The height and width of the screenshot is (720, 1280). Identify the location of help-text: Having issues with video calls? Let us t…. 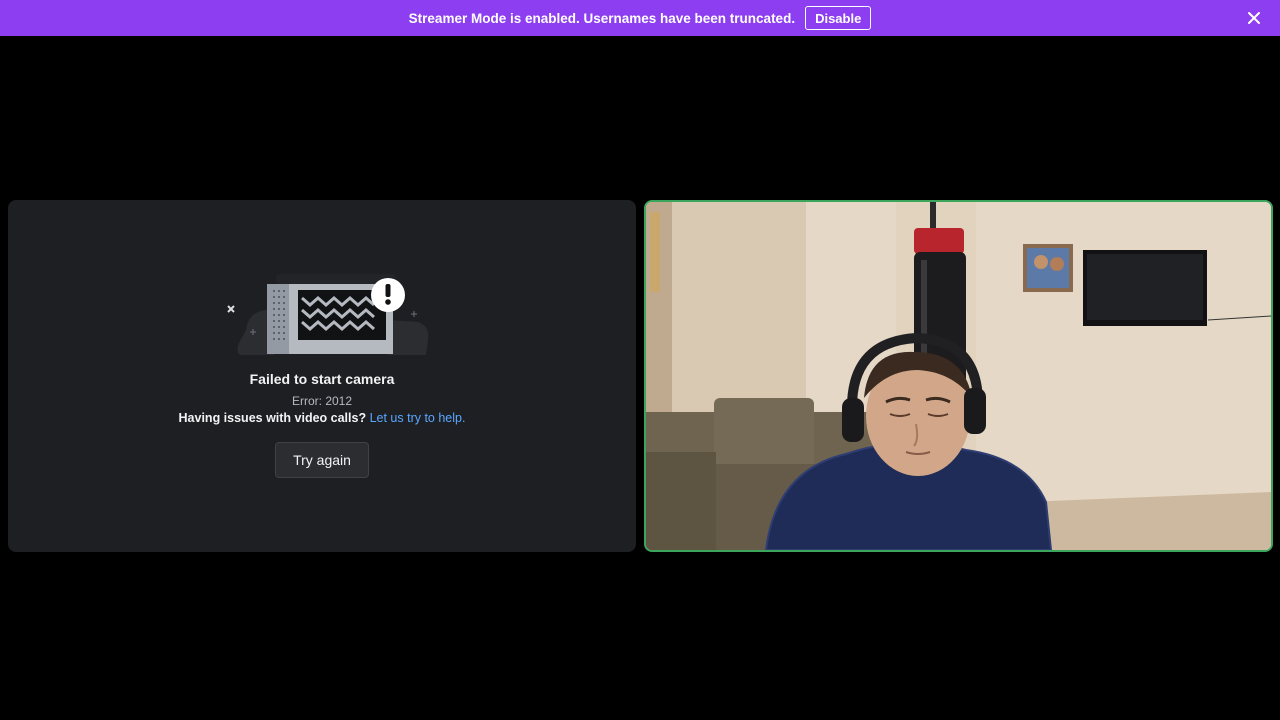
(322, 418).